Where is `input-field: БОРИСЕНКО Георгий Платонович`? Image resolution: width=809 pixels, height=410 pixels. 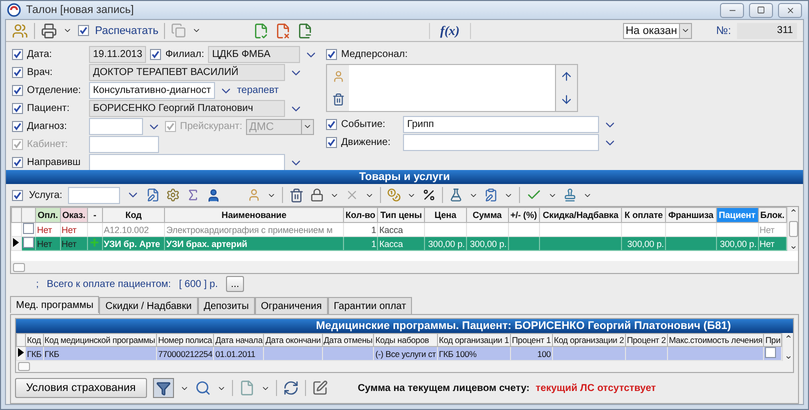 input-field: БОРИСЕНКО Георгий Платонович is located at coordinates (187, 108).